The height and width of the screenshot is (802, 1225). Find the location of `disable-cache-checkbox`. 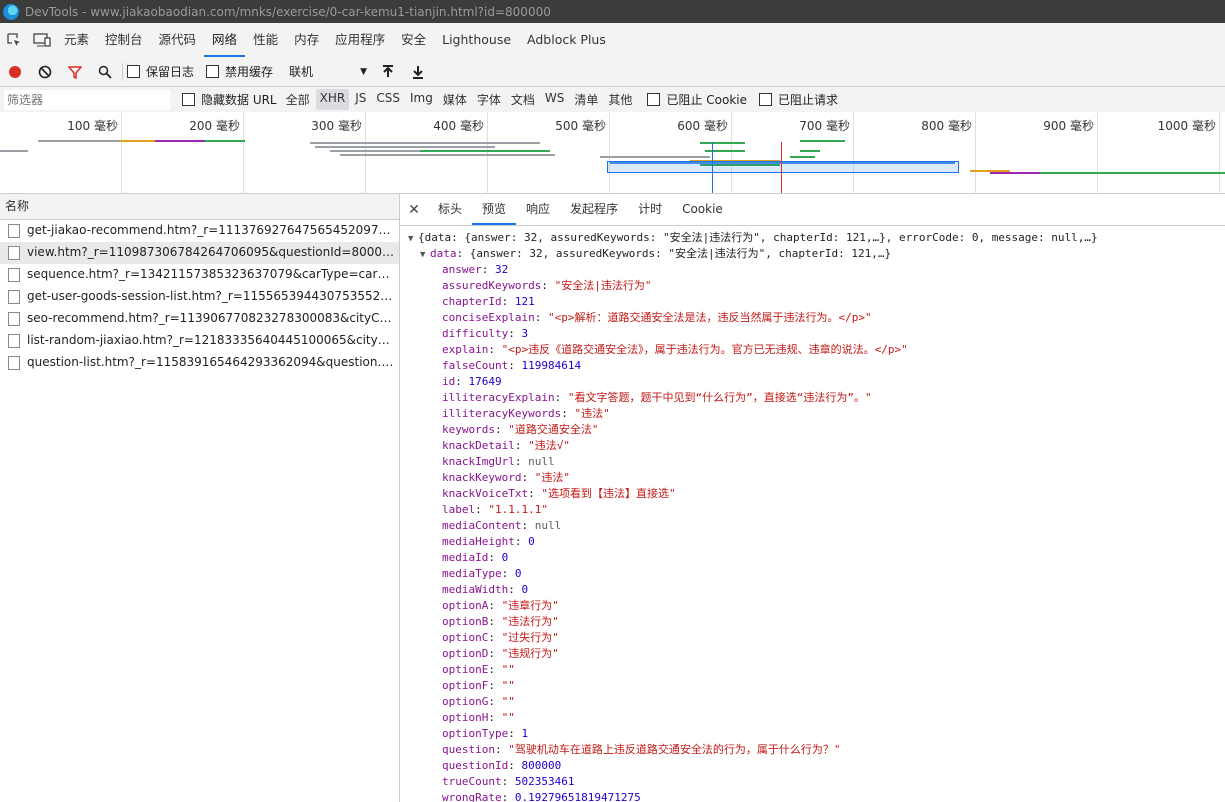

disable-cache-checkbox is located at coordinates (213, 71).